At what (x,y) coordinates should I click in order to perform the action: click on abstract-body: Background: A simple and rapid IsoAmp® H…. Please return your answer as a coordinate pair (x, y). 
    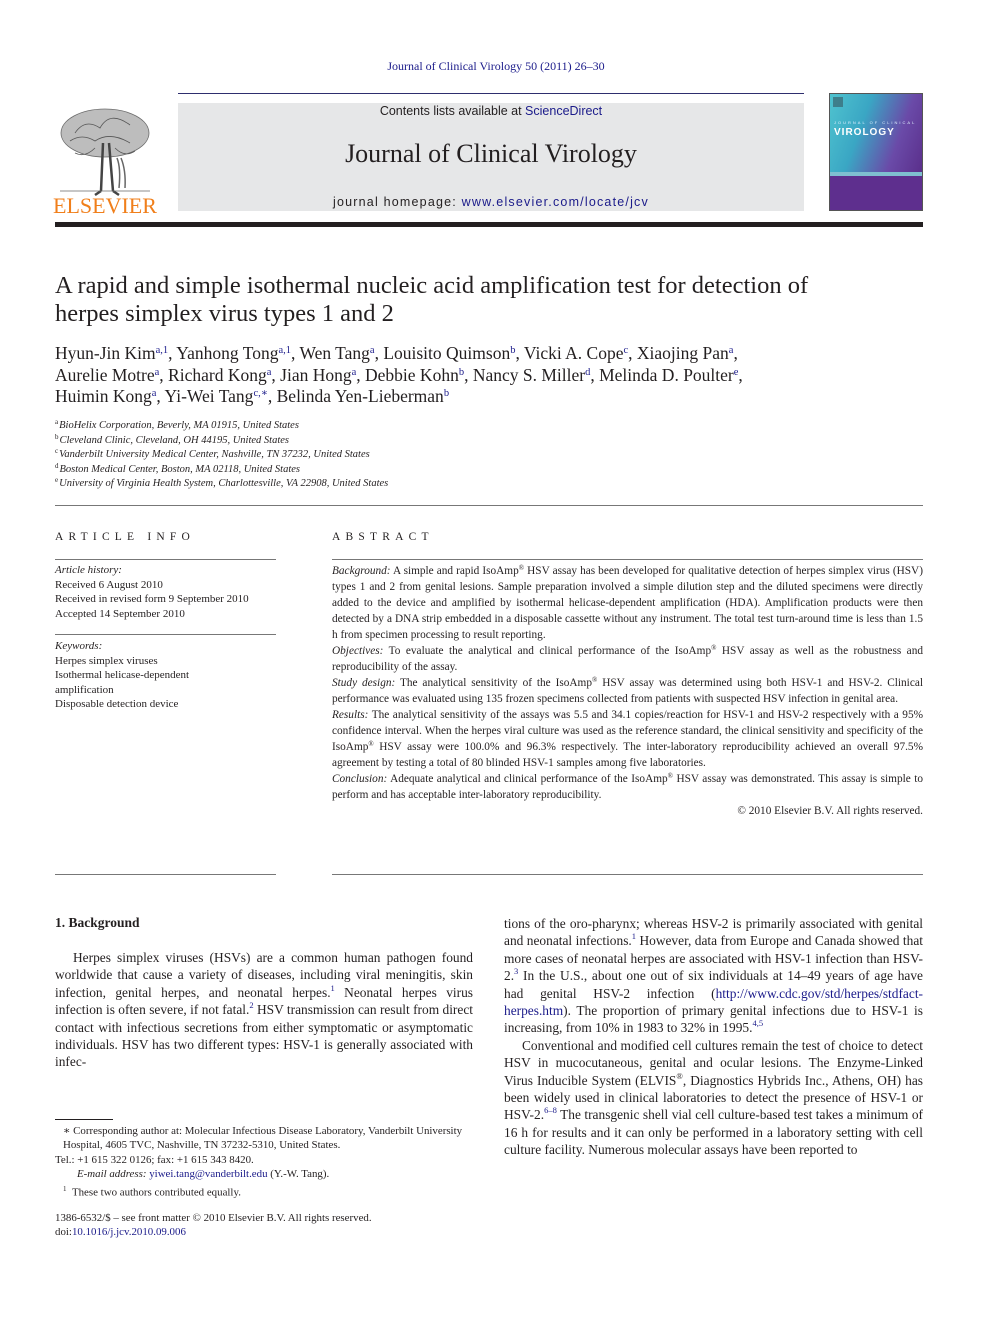
    Looking at the image, I should click on (627, 691).